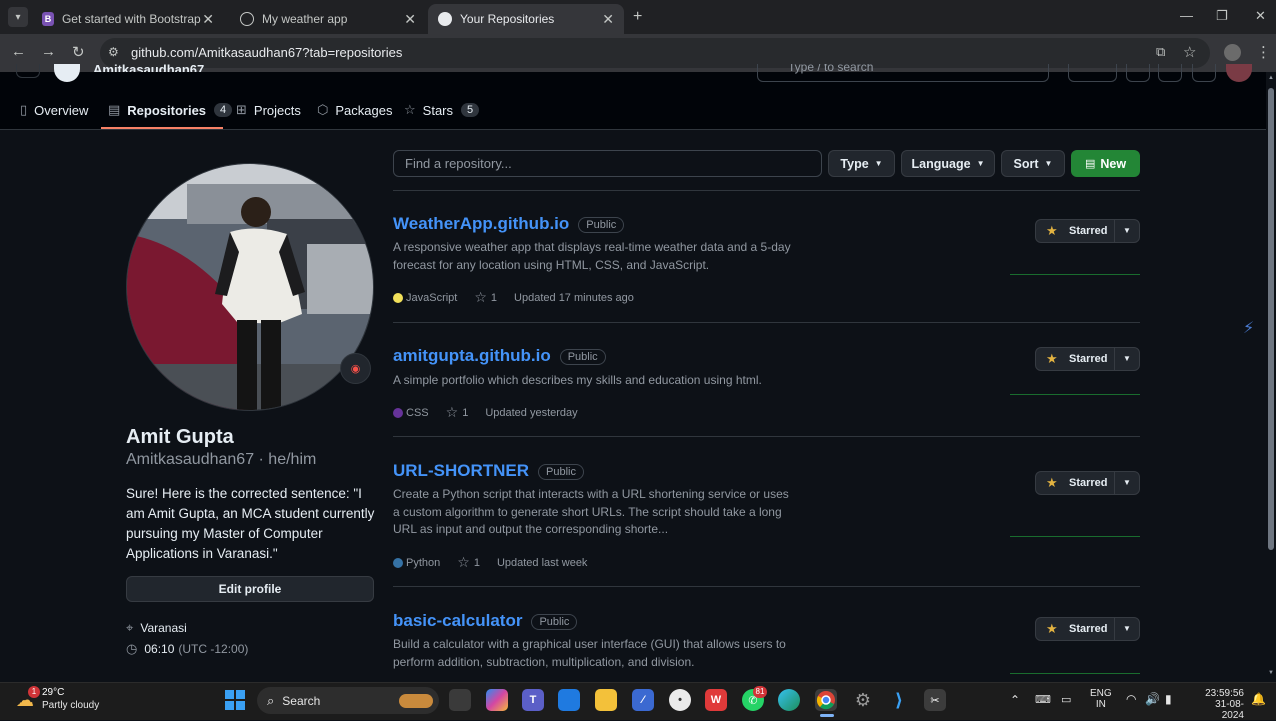 The image size is (1276, 721). Describe the element at coordinates (789, 700) in the screenshot. I see `edge-icon` at that location.